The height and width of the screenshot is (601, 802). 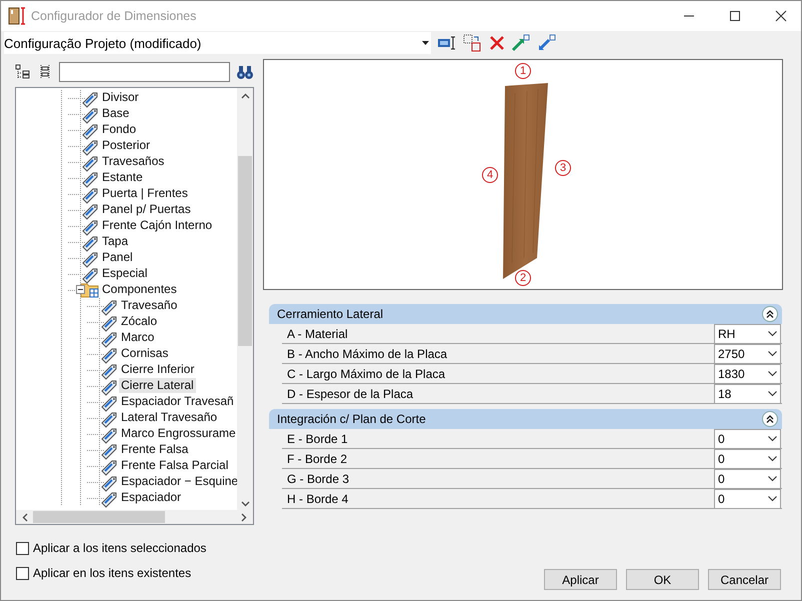 I want to click on value-dropdown: 1830, so click(x=747, y=373).